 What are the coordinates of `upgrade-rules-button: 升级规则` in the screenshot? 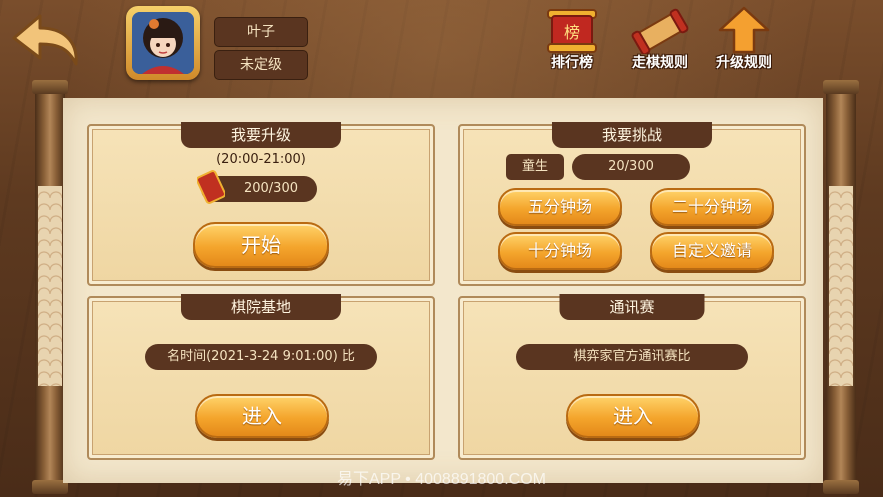 It's located at (744, 39).